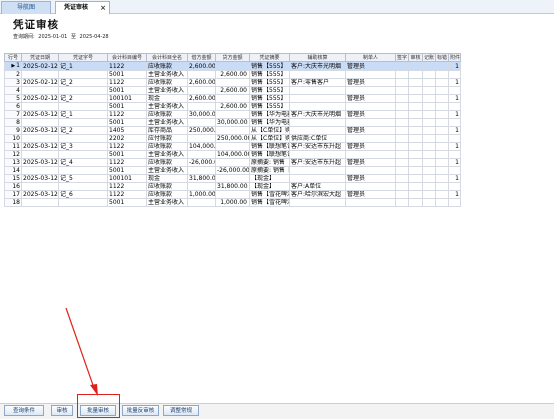  Describe the element at coordinates (269, 186) in the screenshot. I see `table-cell: 【现金】` at that location.